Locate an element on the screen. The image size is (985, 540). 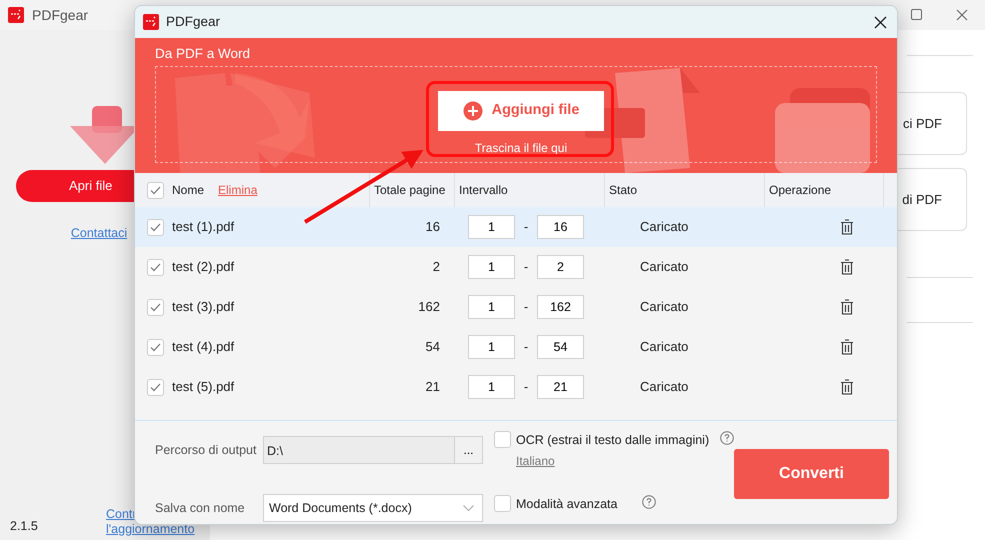
file-name: test (3).pdf is located at coordinates (203, 307).